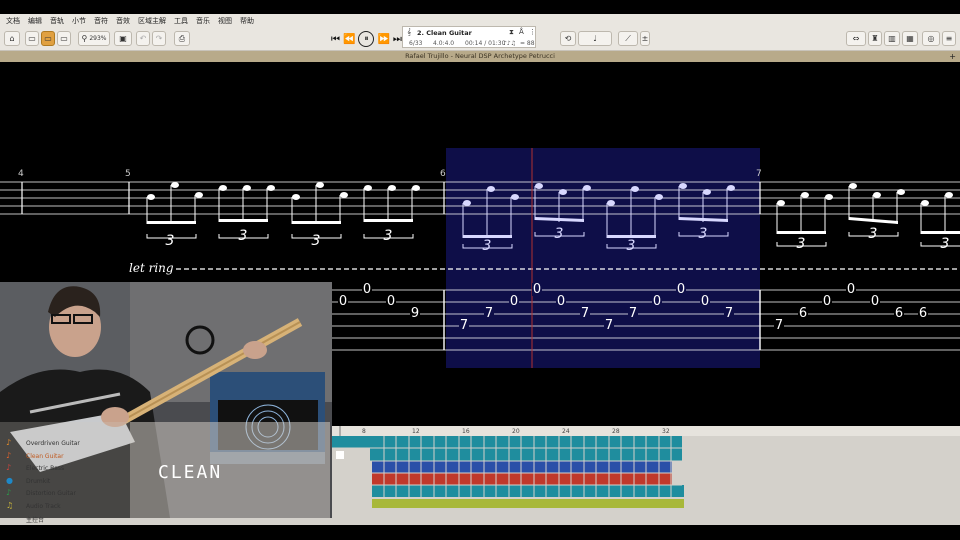 This screenshot has width=960, height=540. I want to click on timeline-mark: 12, so click(416, 431).